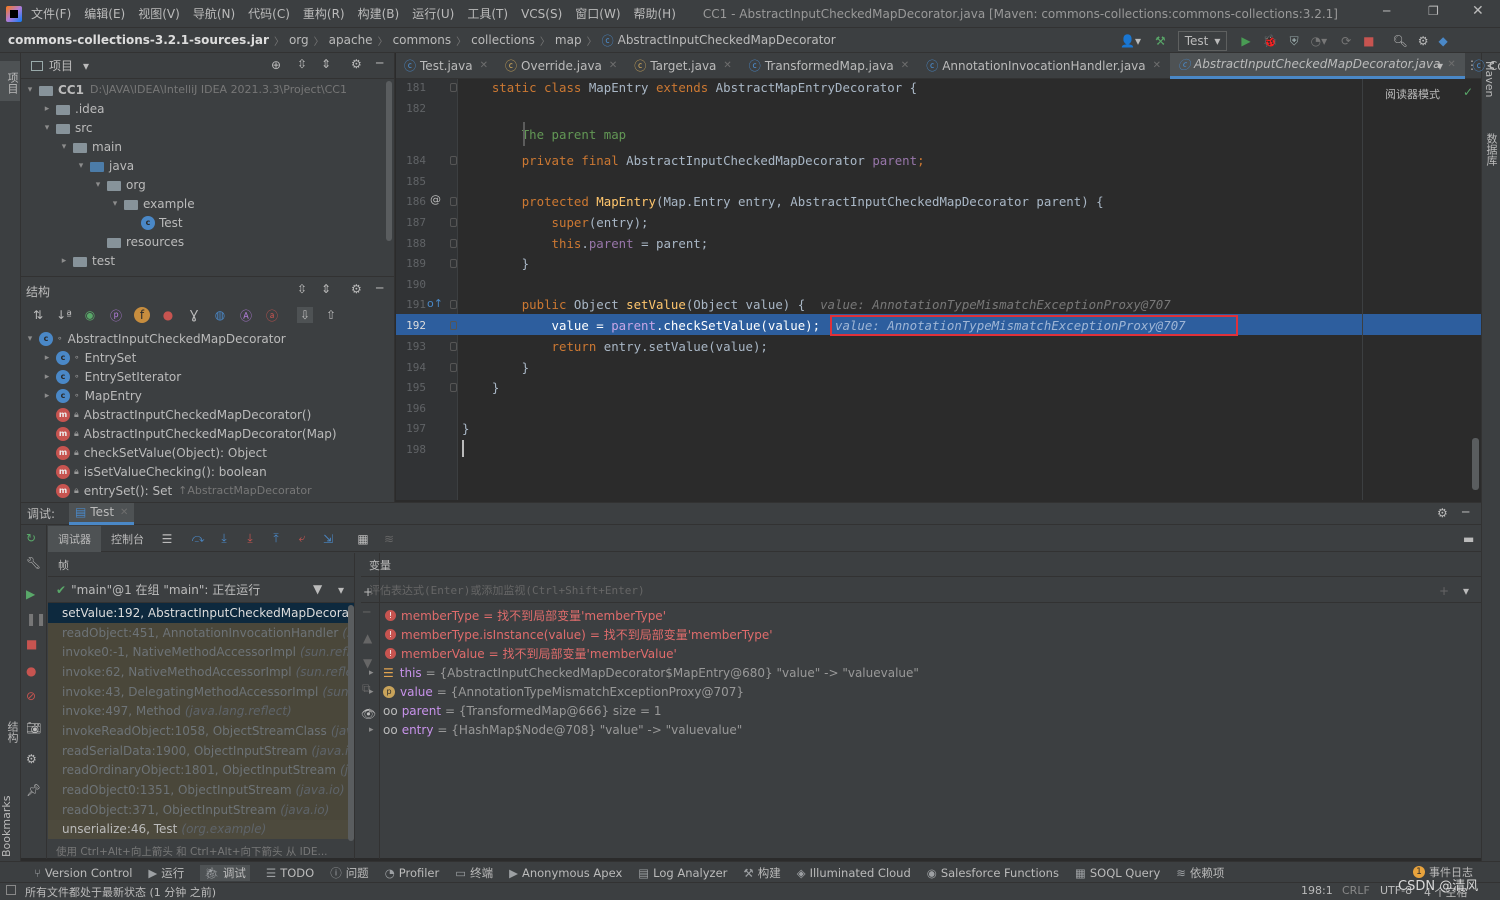  Describe the element at coordinates (224, 539) in the screenshot. I see `step-into-icon: ⤓` at that location.